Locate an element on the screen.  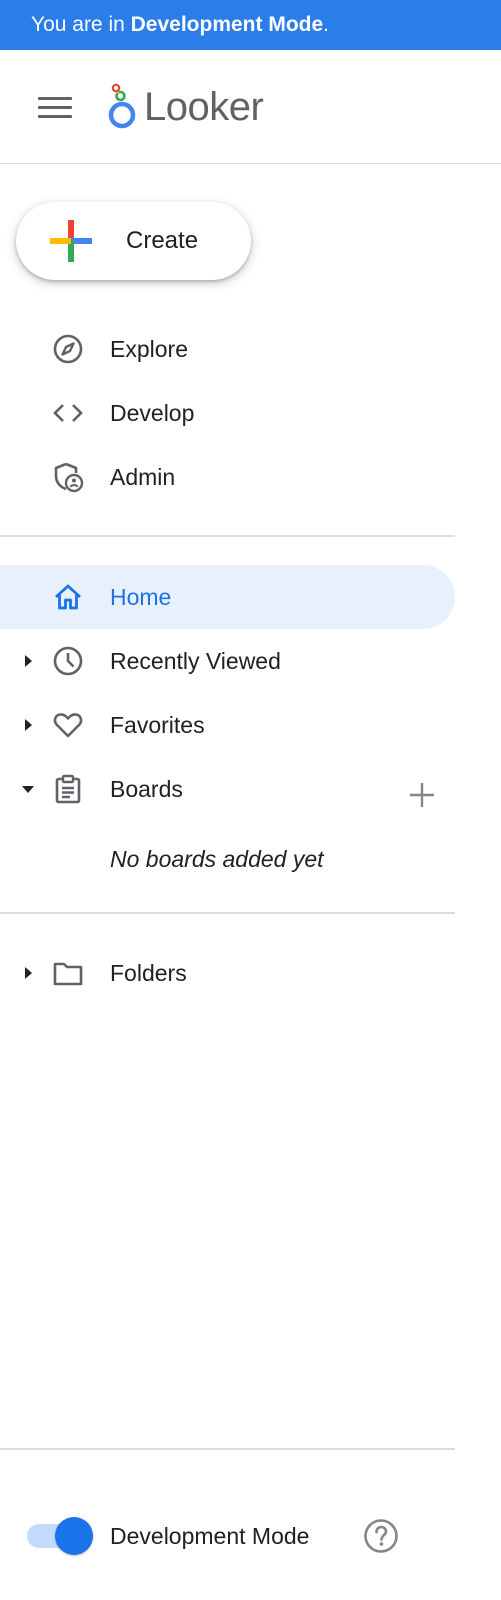
banner-prefix: You are in is located at coordinates (81, 24).